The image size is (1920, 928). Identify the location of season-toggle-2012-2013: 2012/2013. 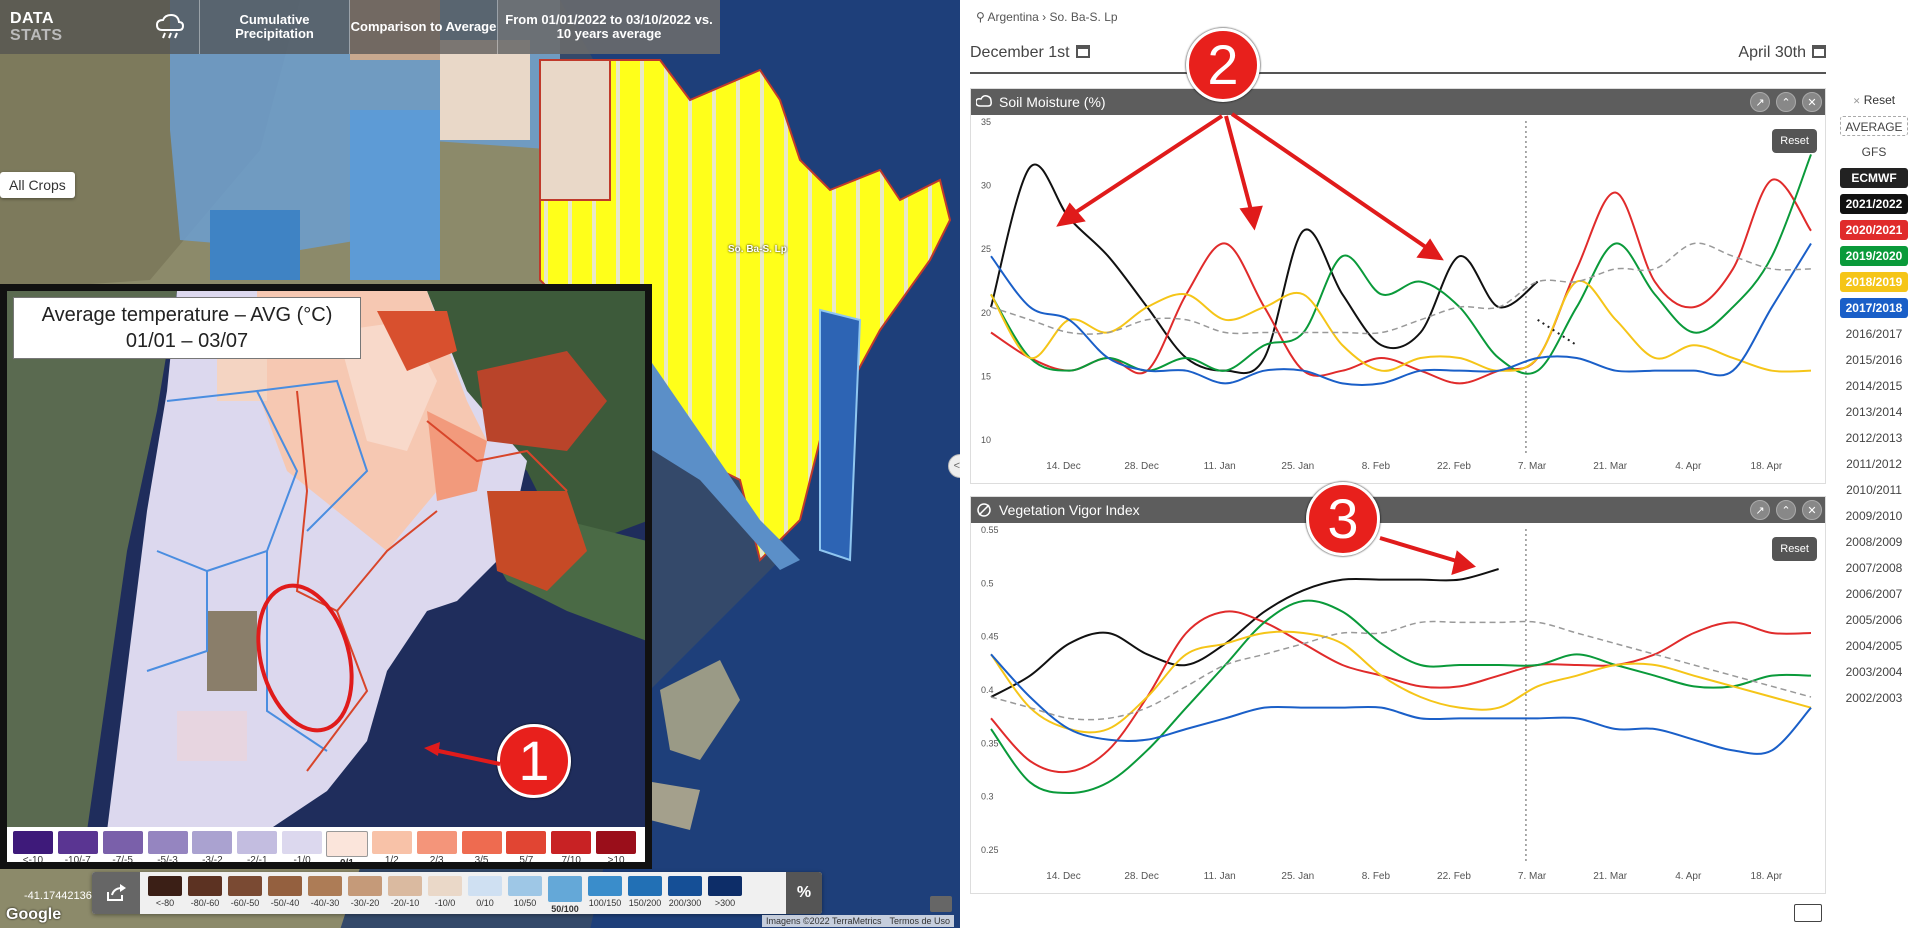
(1874, 438).